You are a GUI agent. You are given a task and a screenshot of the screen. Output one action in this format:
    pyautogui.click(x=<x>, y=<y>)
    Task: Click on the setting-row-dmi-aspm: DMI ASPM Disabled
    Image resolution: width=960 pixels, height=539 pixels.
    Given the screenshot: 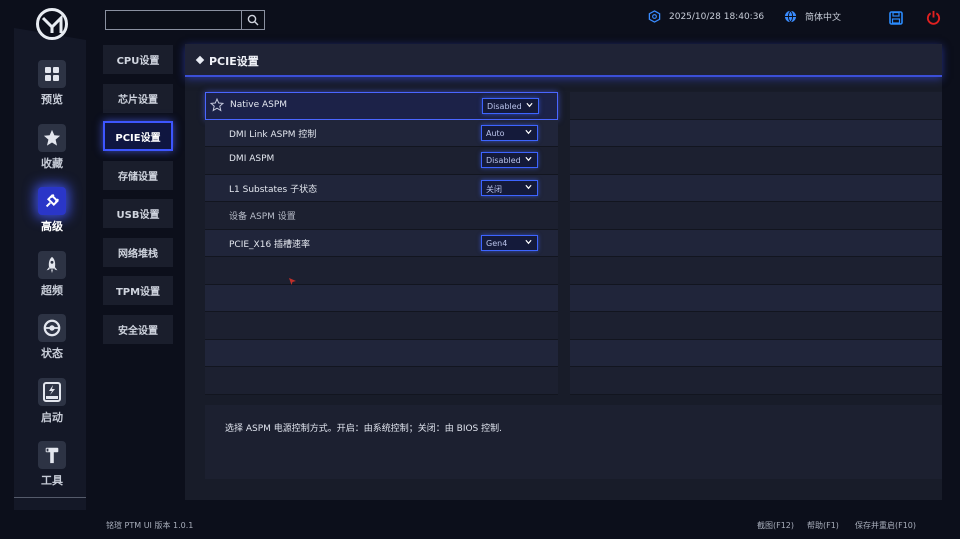 What is the action you would take?
    pyautogui.click(x=381, y=161)
    